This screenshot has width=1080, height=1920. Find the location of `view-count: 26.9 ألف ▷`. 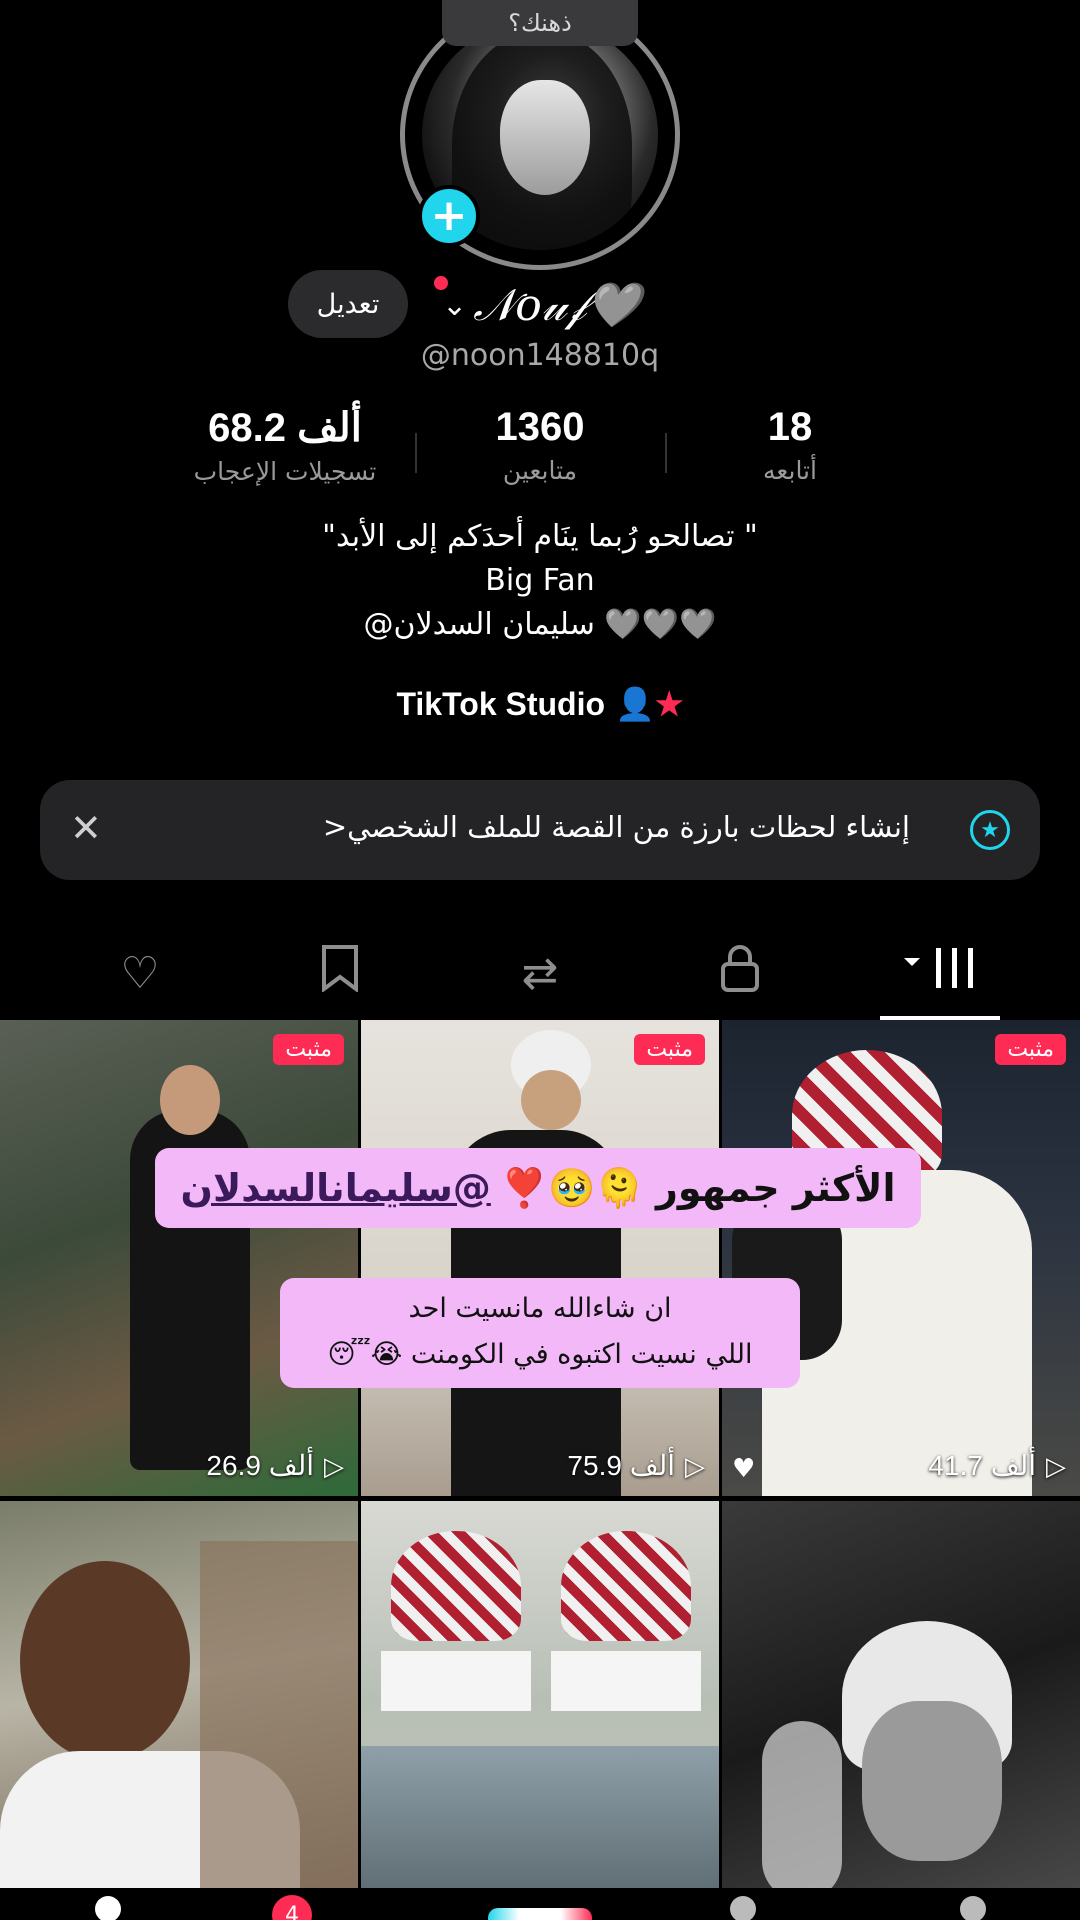

view-count: 26.9 ألف ▷ is located at coordinates (275, 1465).